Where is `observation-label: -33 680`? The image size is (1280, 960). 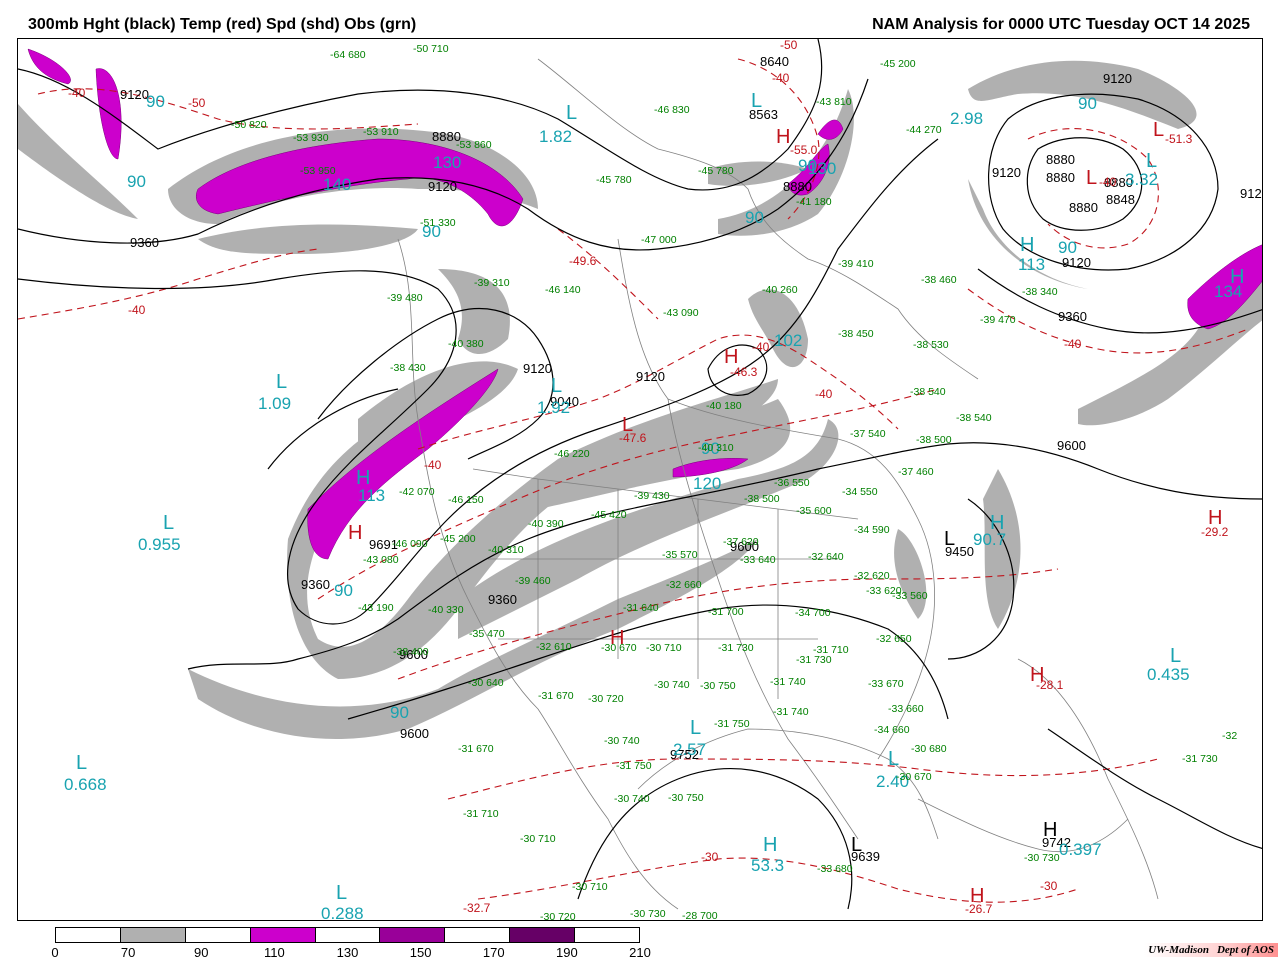
observation-label: -33 680 is located at coordinates (835, 869).